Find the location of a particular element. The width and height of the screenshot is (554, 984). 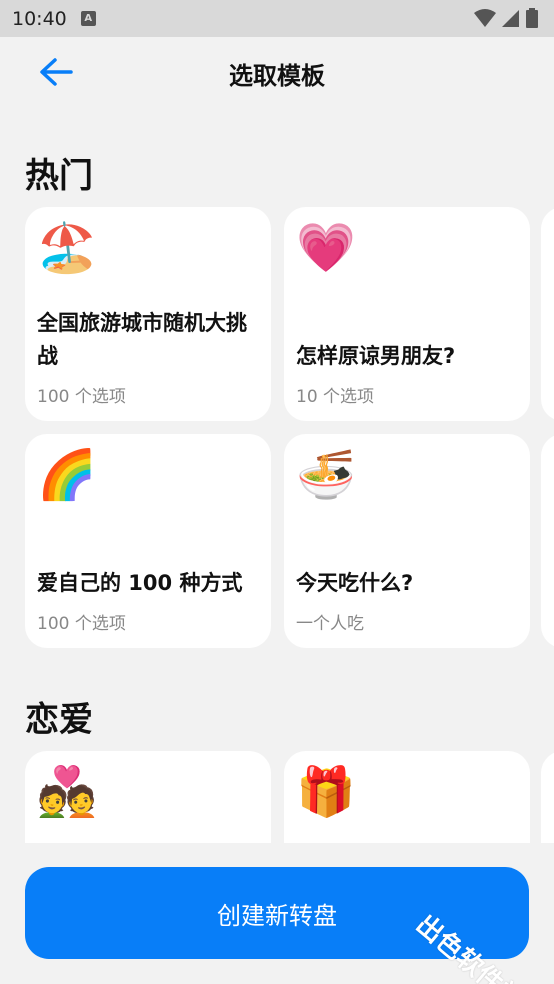

back-button is located at coordinates (58, 72).